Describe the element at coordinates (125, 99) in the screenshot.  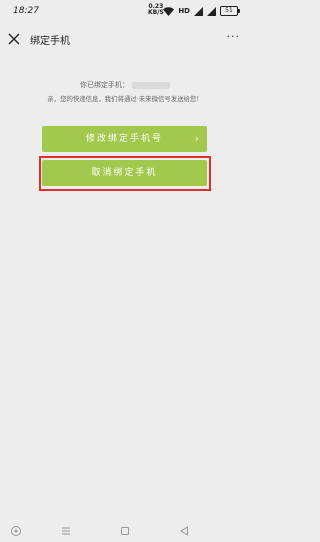
I see `delivery-notice-text: 亲，您的快递信息，我们将通过·未来微信号发送给您！` at that location.